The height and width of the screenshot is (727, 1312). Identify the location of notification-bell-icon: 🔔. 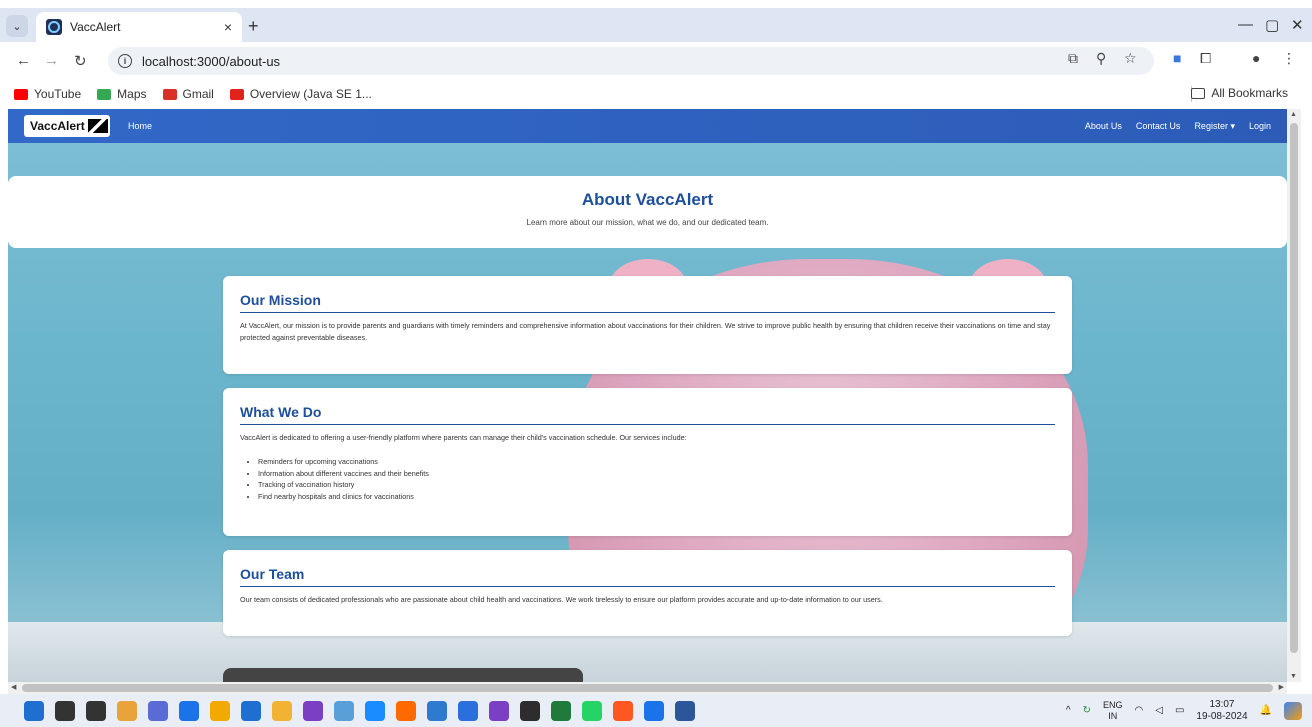
(1266, 710).